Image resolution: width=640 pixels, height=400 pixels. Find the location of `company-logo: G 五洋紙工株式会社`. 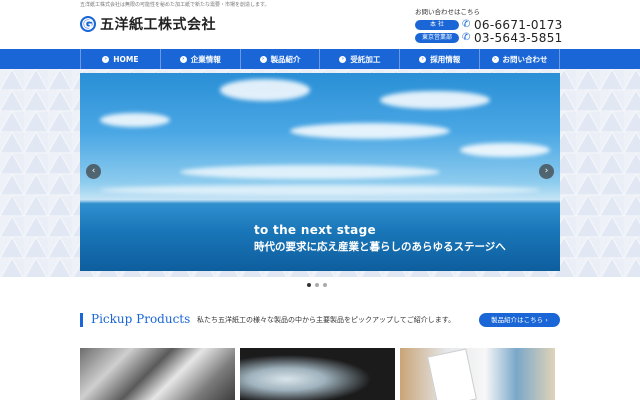

company-logo: G 五洋紙工株式会社 is located at coordinates (148, 24).